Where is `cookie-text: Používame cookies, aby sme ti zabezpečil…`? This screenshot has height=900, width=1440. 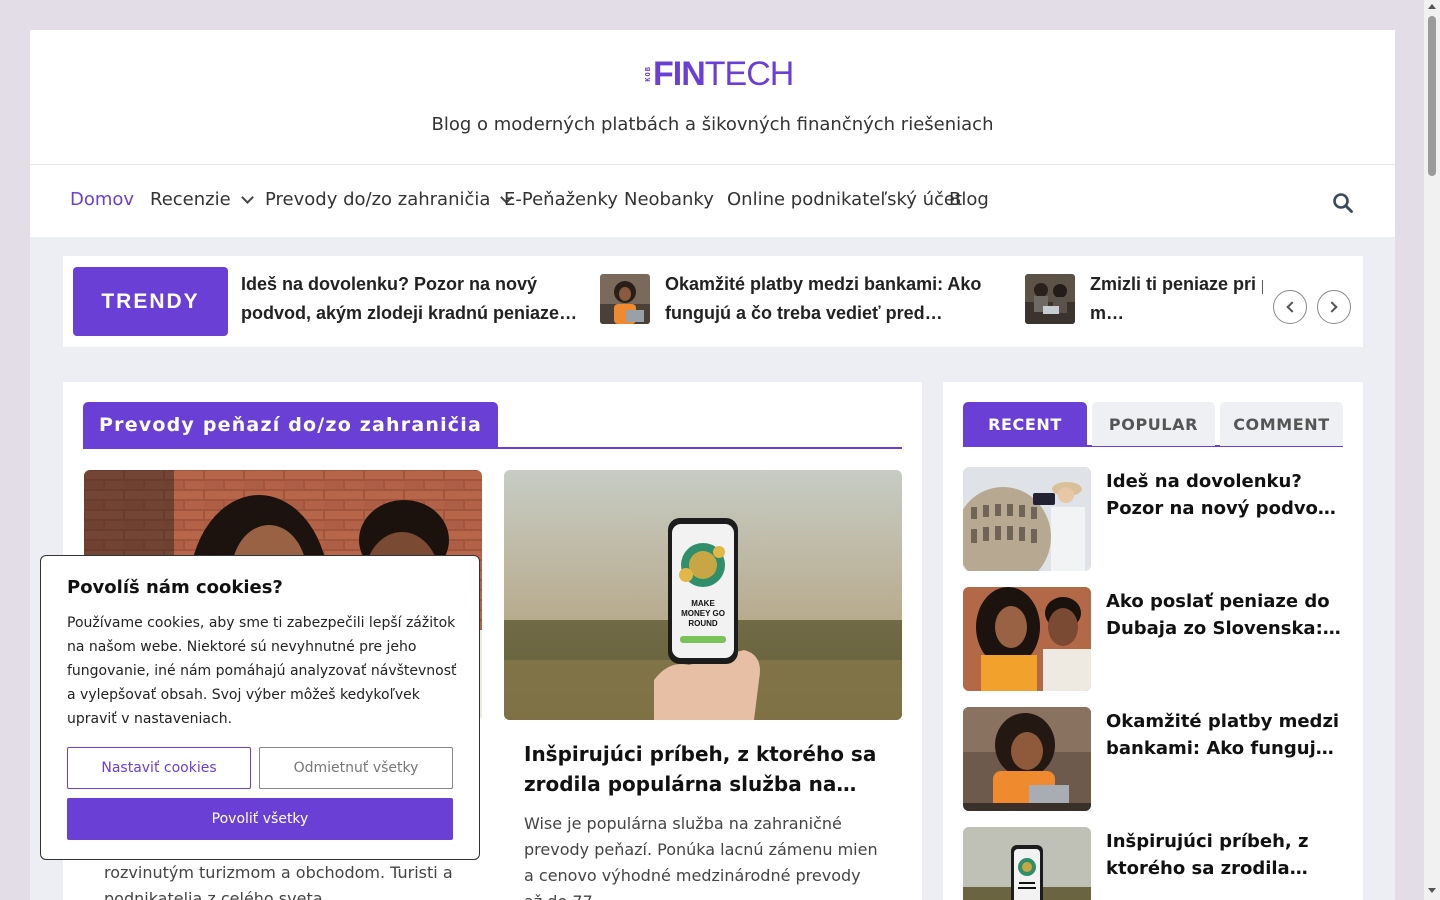
cookie-text: Používame cookies, aby sme ti zabezpečil… is located at coordinates (262, 671).